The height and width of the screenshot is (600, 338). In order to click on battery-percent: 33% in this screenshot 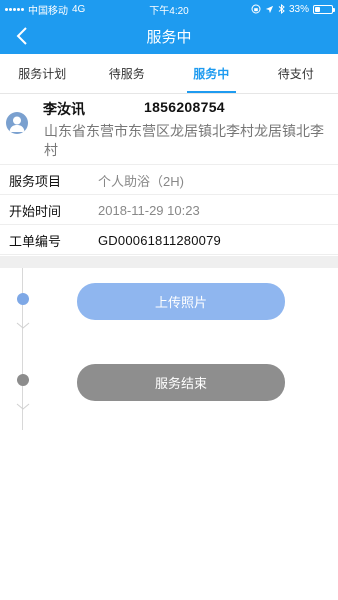, I will do `click(298, 9)`.